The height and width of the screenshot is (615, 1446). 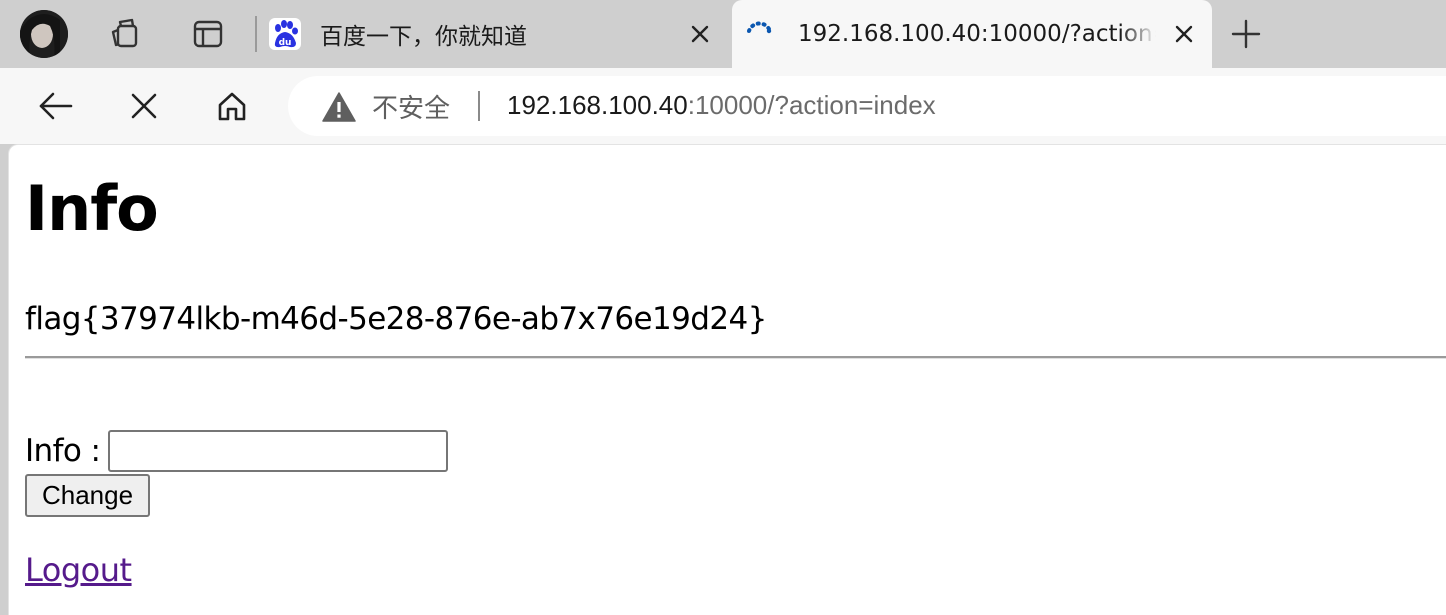 I want to click on tab-title: 192.168.100.40:10000/?action=index, so click(x=977, y=34).